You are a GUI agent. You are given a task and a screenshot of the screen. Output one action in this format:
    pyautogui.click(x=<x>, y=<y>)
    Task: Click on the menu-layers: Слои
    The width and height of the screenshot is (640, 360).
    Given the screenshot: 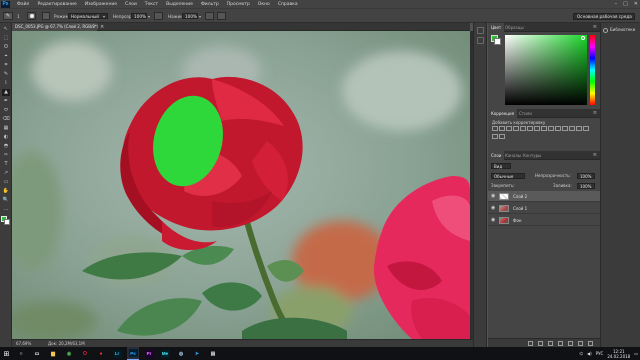 What is the action you would take?
    pyautogui.click(x=131, y=4)
    